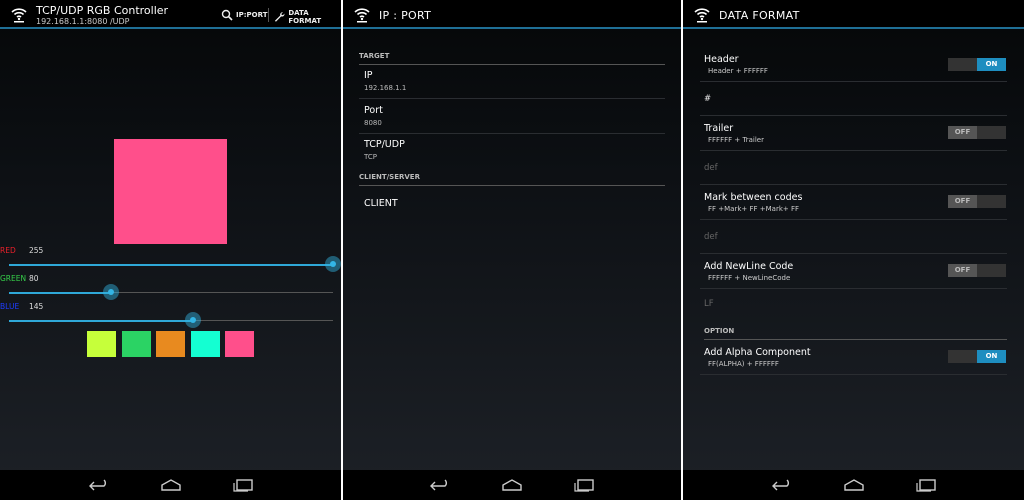 The height and width of the screenshot is (500, 1024). What do you see at coordinates (721, 59) in the screenshot?
I see `pref-title: Header` at bounding box center [721, 59].